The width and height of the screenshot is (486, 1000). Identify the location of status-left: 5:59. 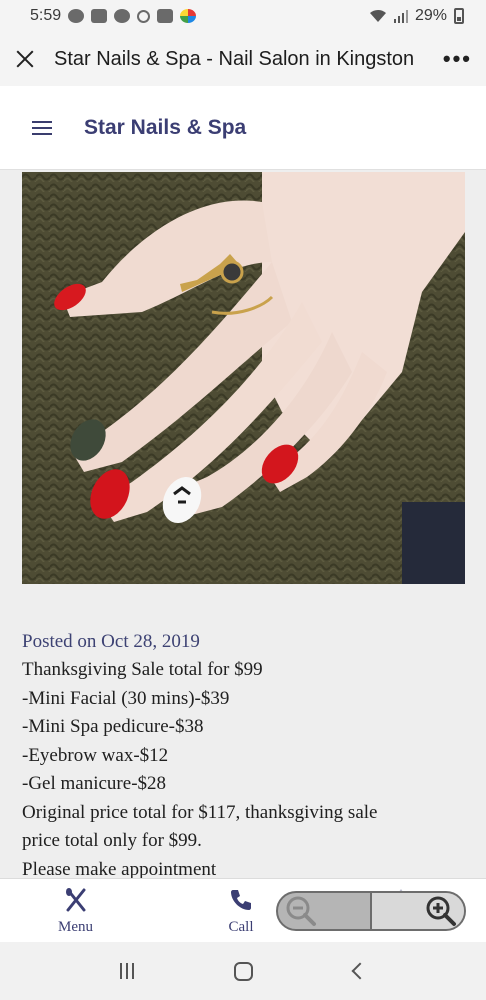
(113, 16).